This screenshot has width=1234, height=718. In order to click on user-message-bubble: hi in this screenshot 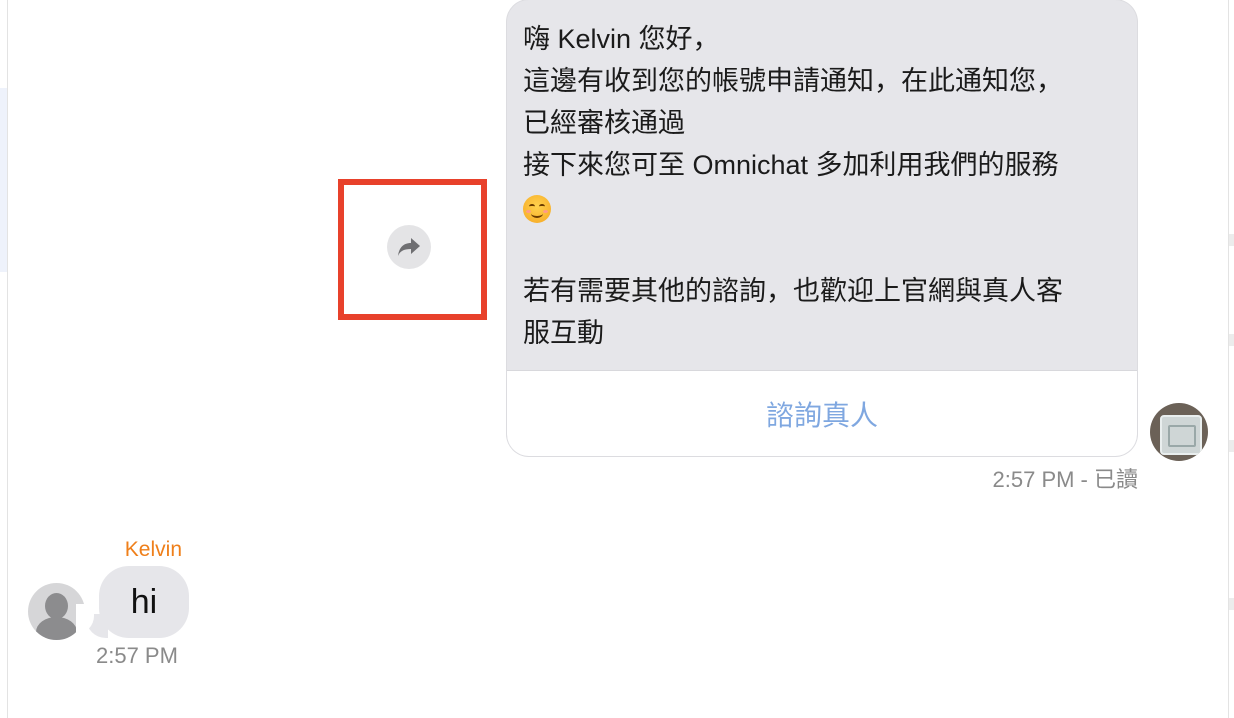, I will do `click(144, 602)`.